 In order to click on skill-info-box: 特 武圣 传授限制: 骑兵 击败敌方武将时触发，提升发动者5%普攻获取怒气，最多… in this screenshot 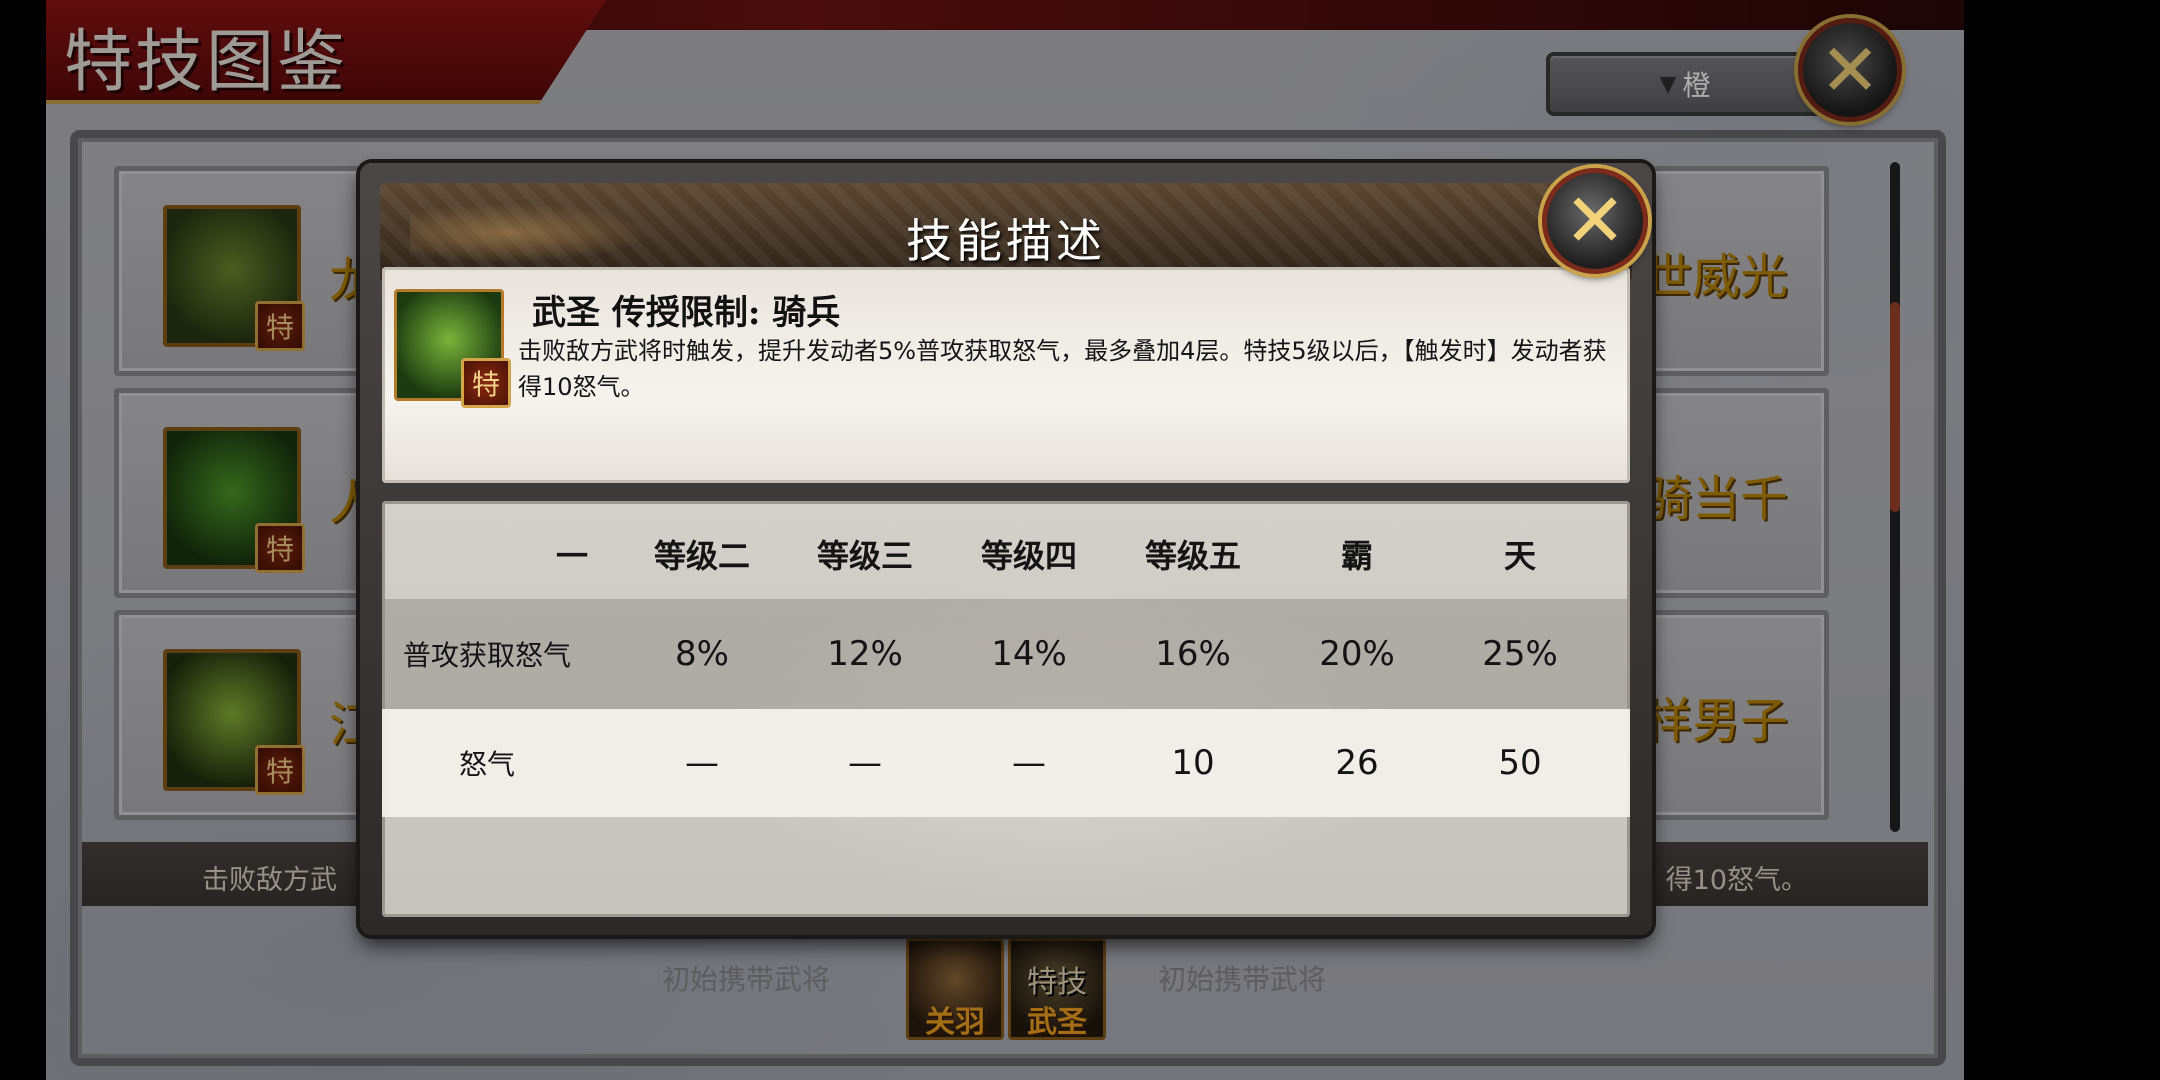, I will do `click(1006, 375)`.